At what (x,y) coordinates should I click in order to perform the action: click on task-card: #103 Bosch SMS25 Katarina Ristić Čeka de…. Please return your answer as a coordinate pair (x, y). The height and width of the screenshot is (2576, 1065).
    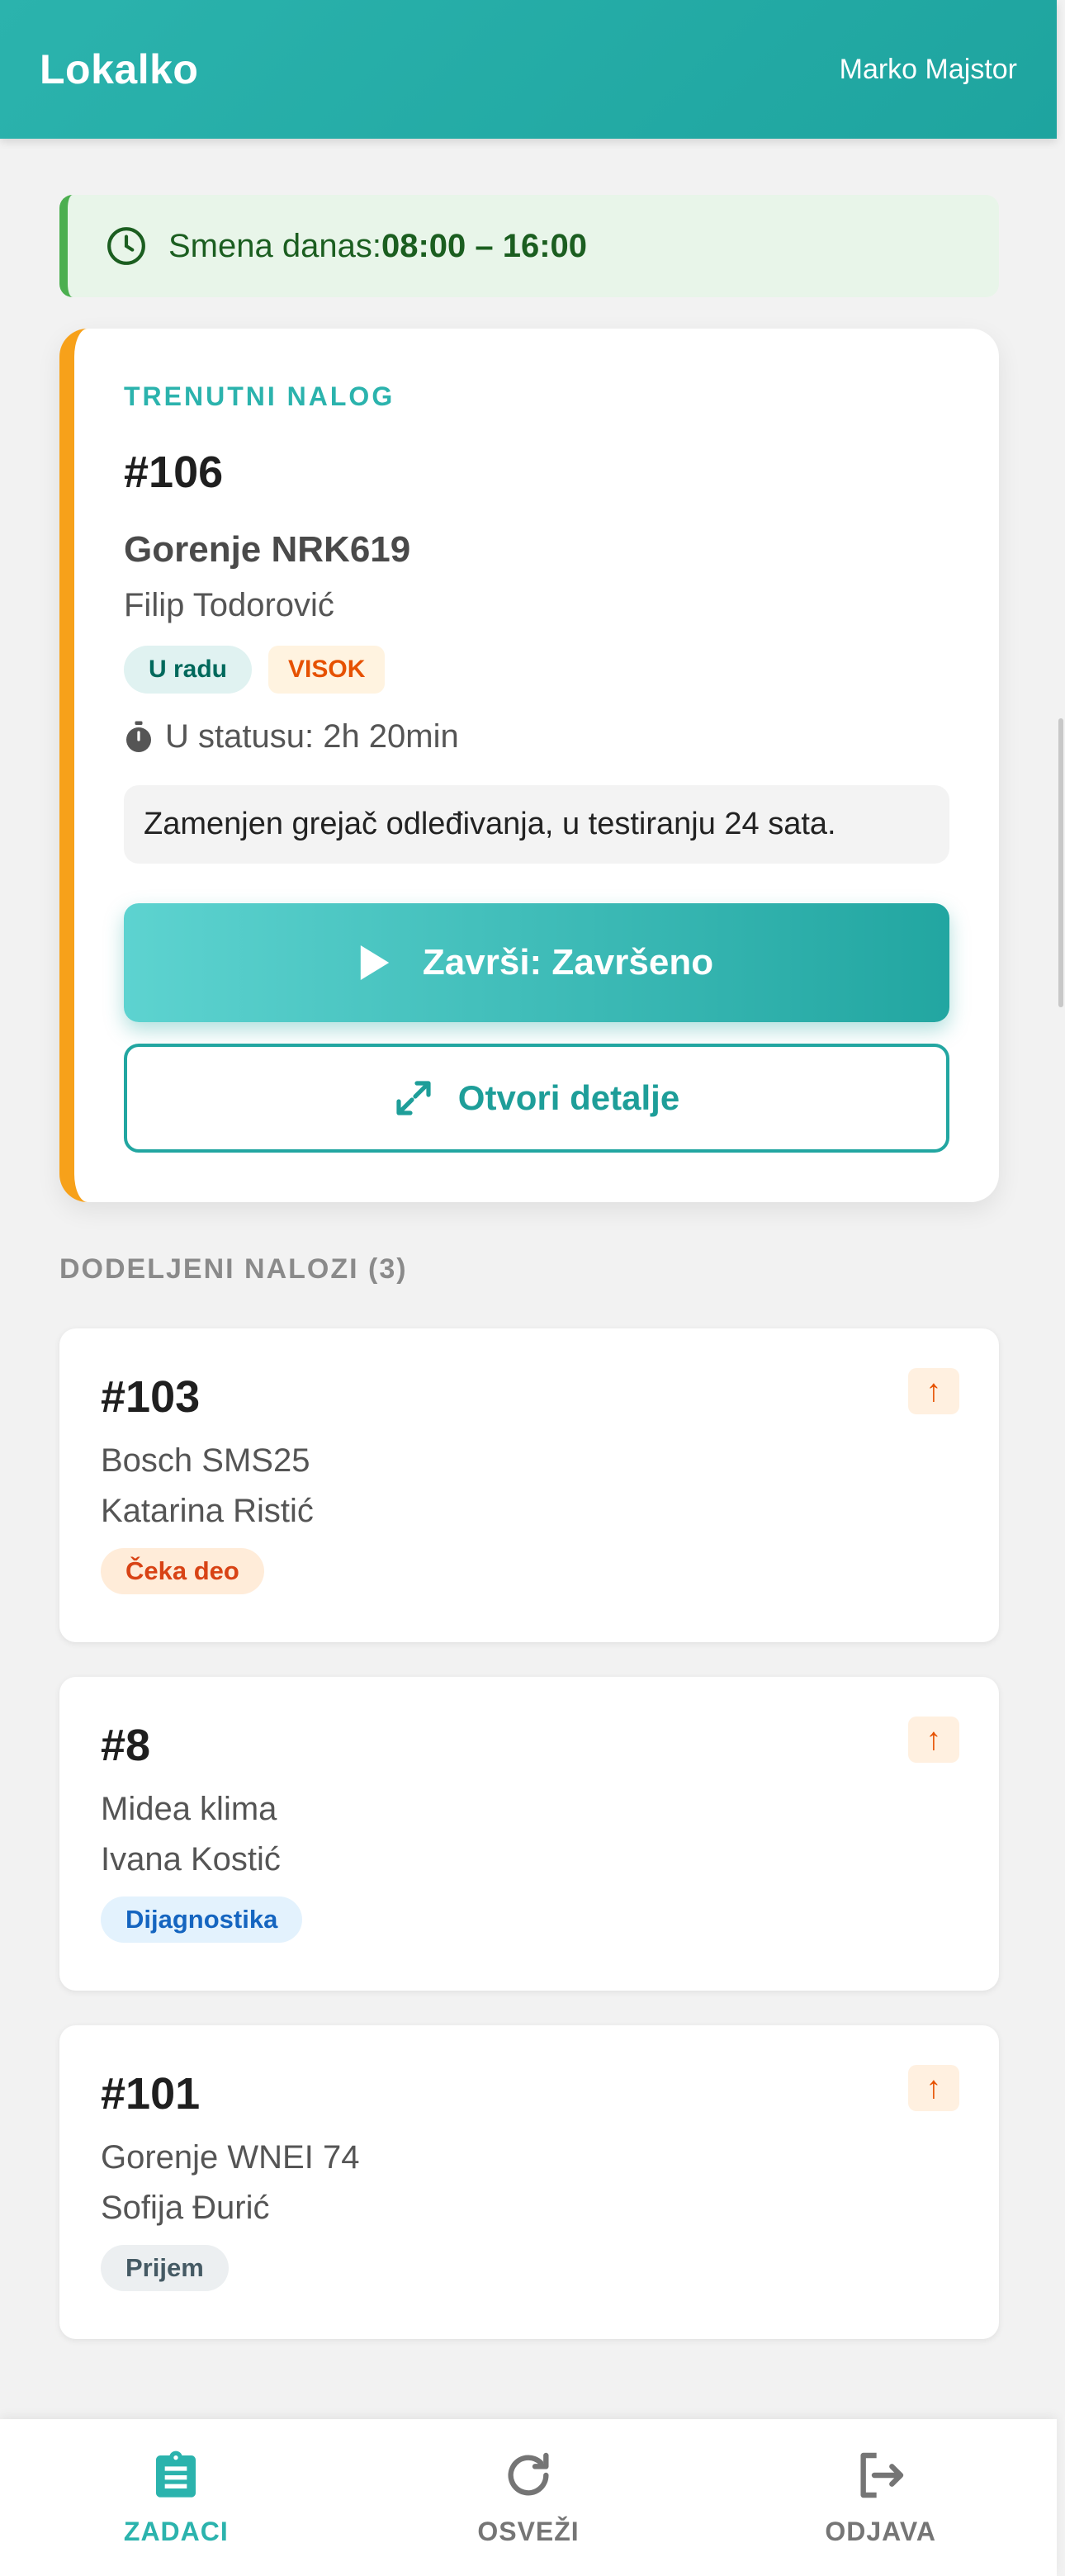
    Looking at the image, I should click on (529, 1485).